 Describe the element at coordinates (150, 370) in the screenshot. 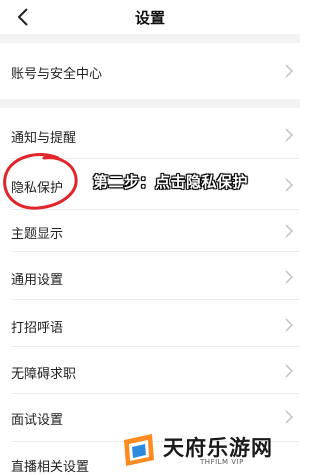

I see `settings-item-accessibility: 无障碍求职` at that location.